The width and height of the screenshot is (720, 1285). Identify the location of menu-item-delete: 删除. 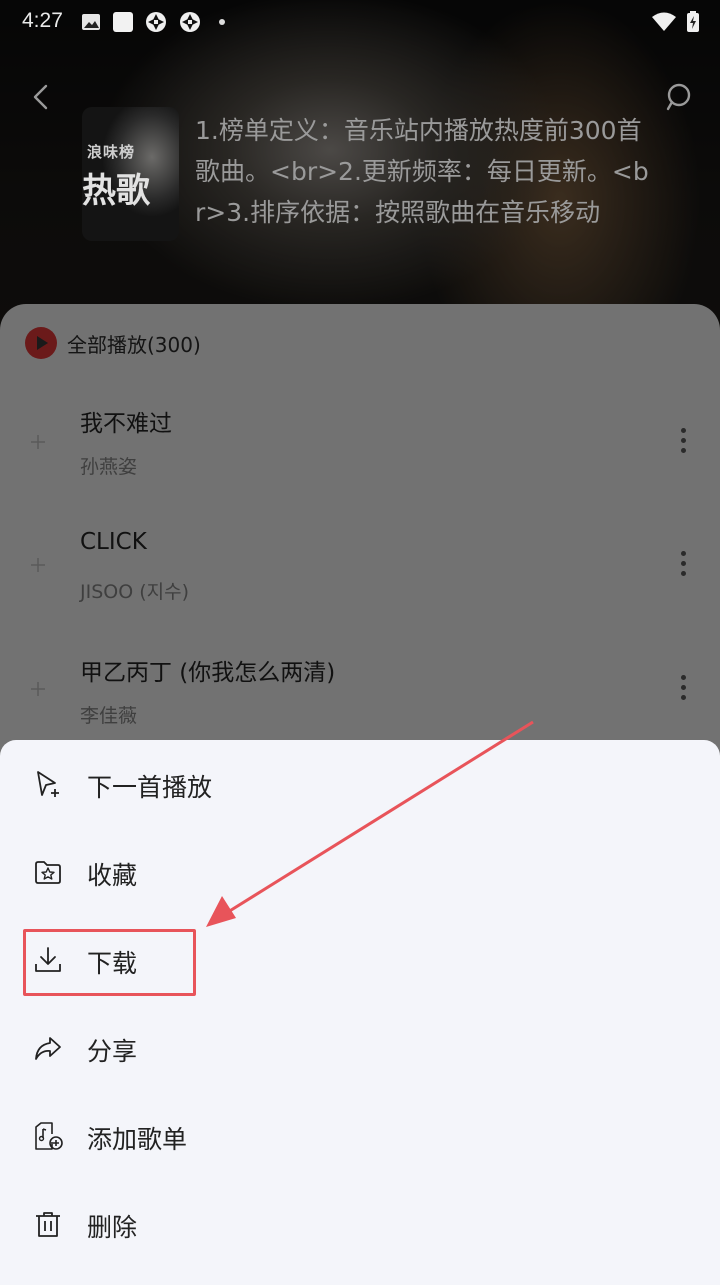
(360, 1223).